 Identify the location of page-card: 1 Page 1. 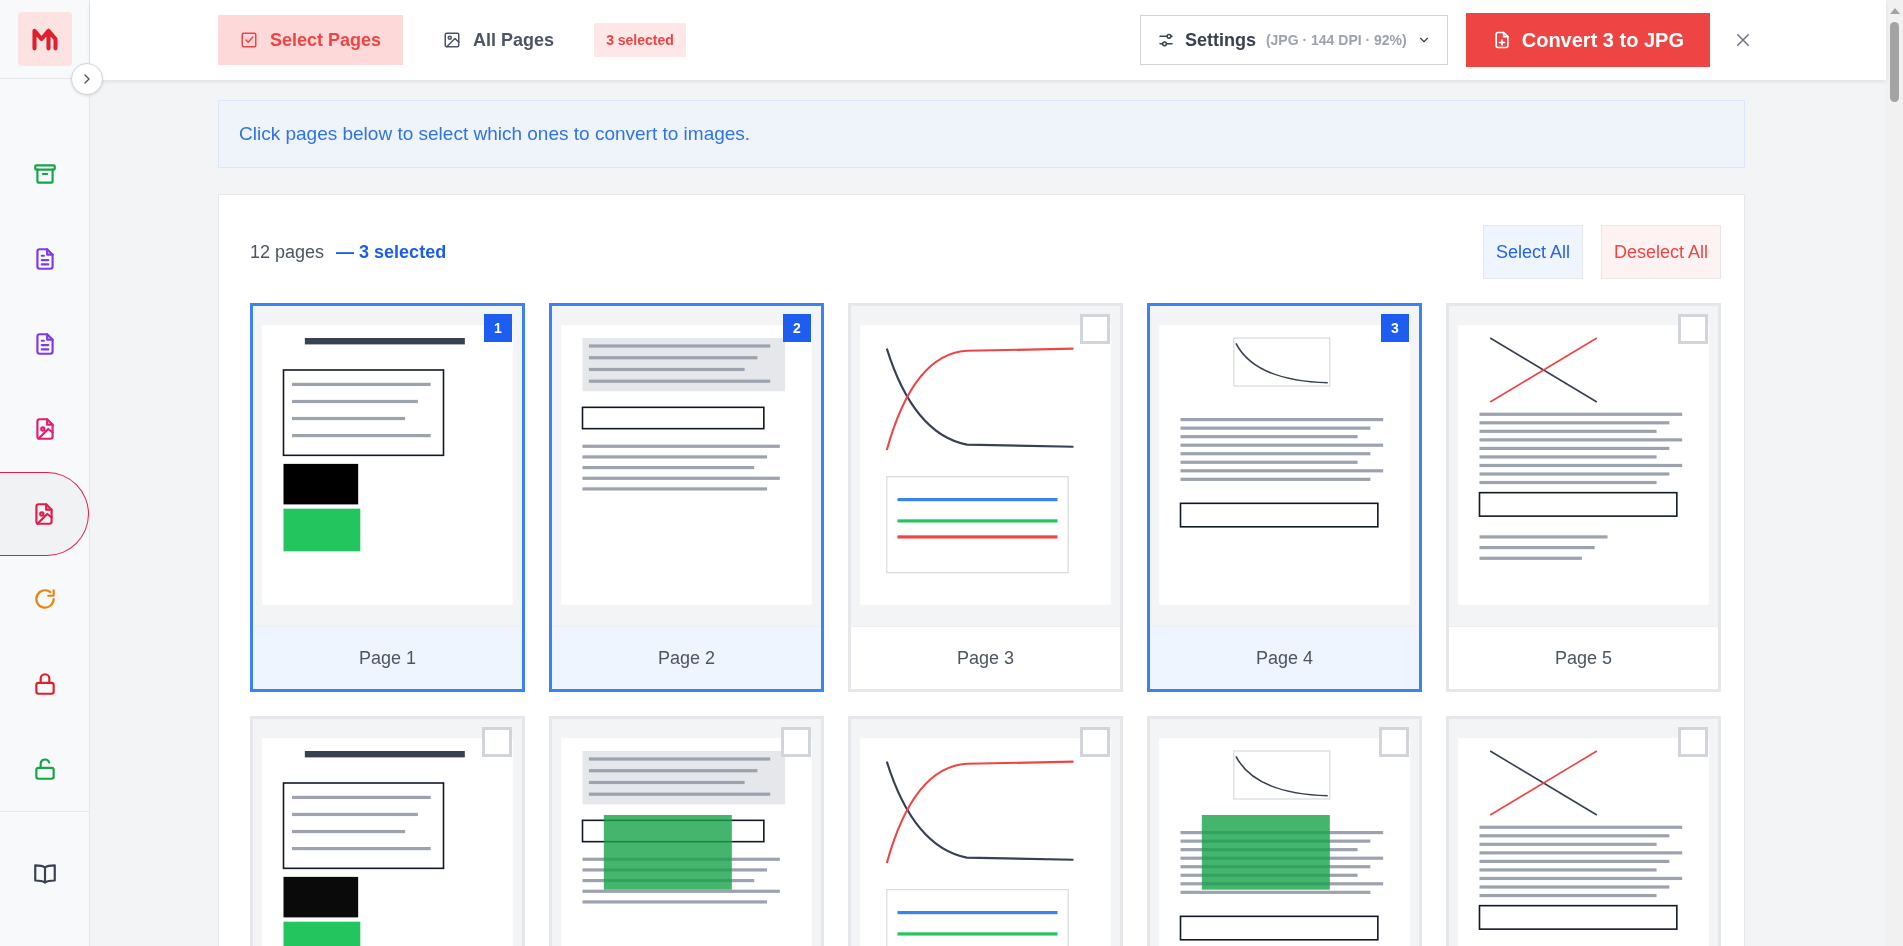
(387, 497).